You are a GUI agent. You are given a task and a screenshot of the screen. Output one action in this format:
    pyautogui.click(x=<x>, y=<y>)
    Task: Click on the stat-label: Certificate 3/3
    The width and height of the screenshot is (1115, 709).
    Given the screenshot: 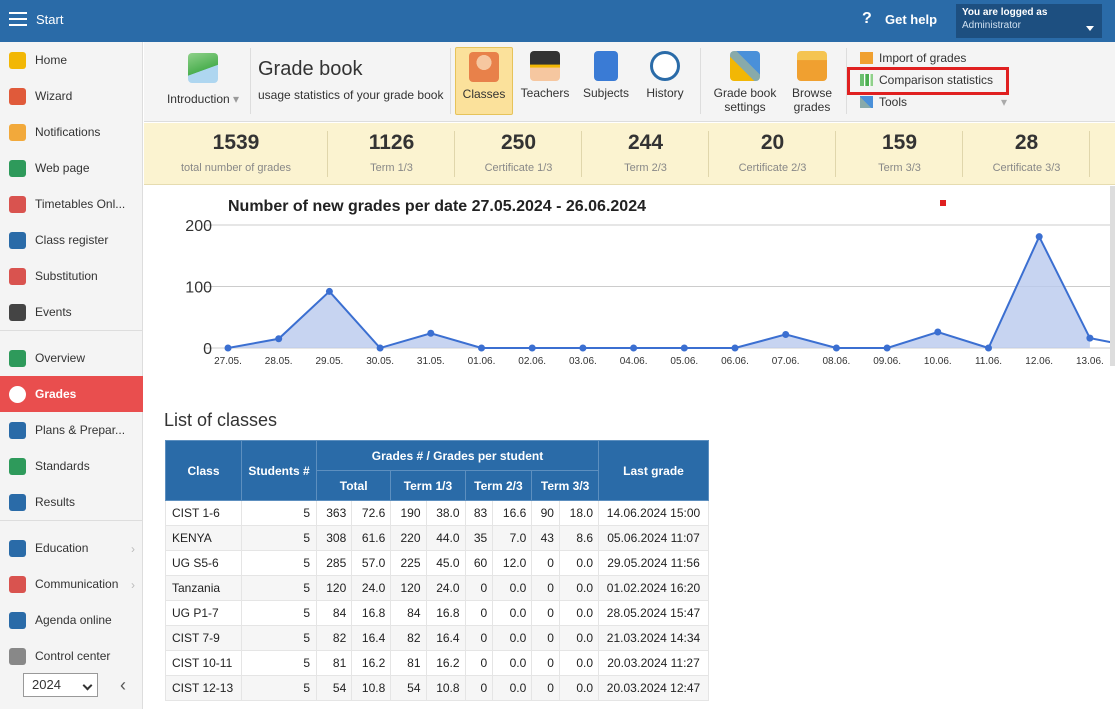 What is the action you would take?
    pyautogui.click(x=1026, y=168)
    